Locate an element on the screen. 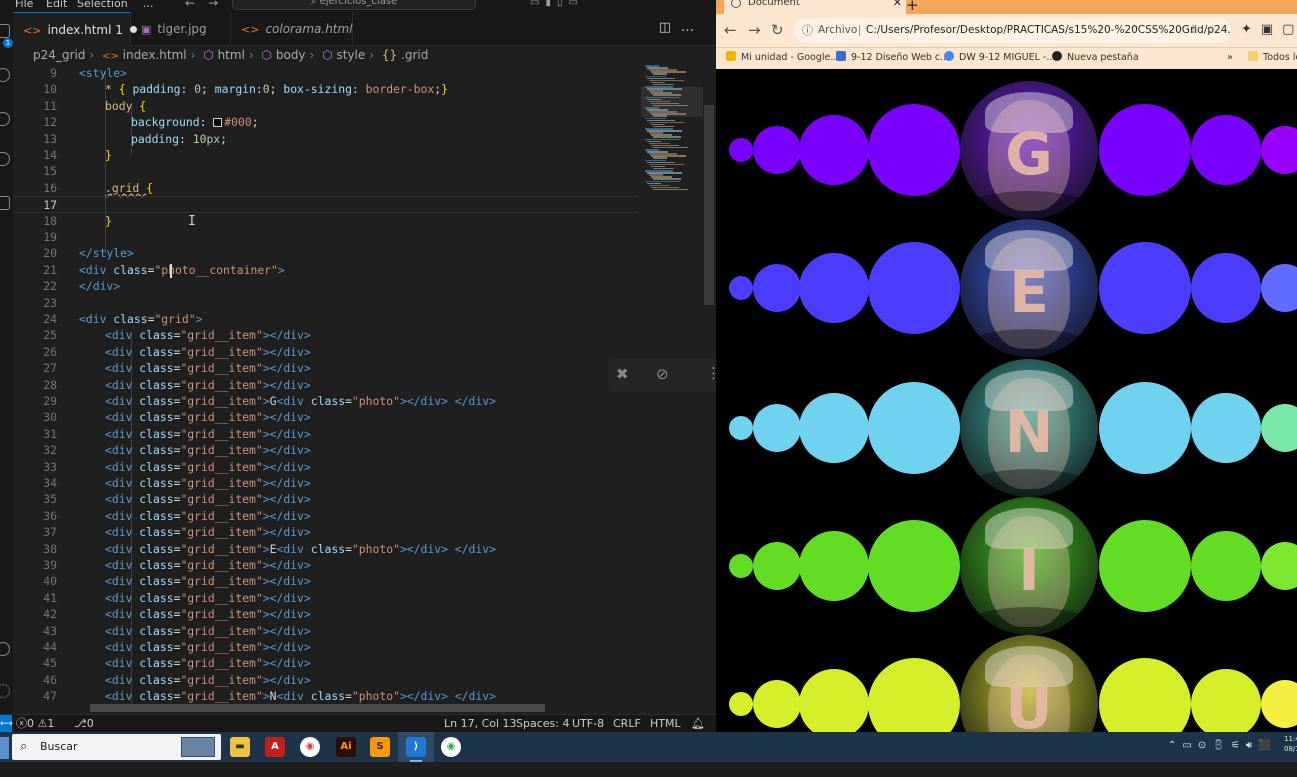 Image resolution: width=1297 pixels, height=777 pixels. line-number: 39 is located at coordinates (35, 565).